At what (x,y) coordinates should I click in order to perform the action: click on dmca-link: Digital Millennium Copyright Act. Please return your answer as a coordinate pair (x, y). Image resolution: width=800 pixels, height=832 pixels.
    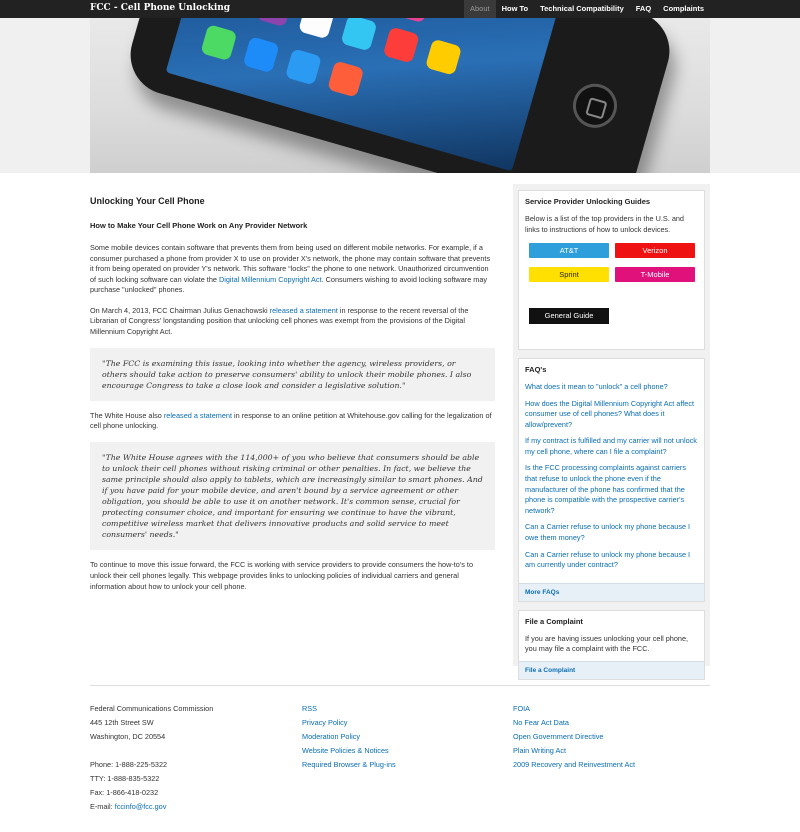
    Looking at the image, I should click on (270, 279).